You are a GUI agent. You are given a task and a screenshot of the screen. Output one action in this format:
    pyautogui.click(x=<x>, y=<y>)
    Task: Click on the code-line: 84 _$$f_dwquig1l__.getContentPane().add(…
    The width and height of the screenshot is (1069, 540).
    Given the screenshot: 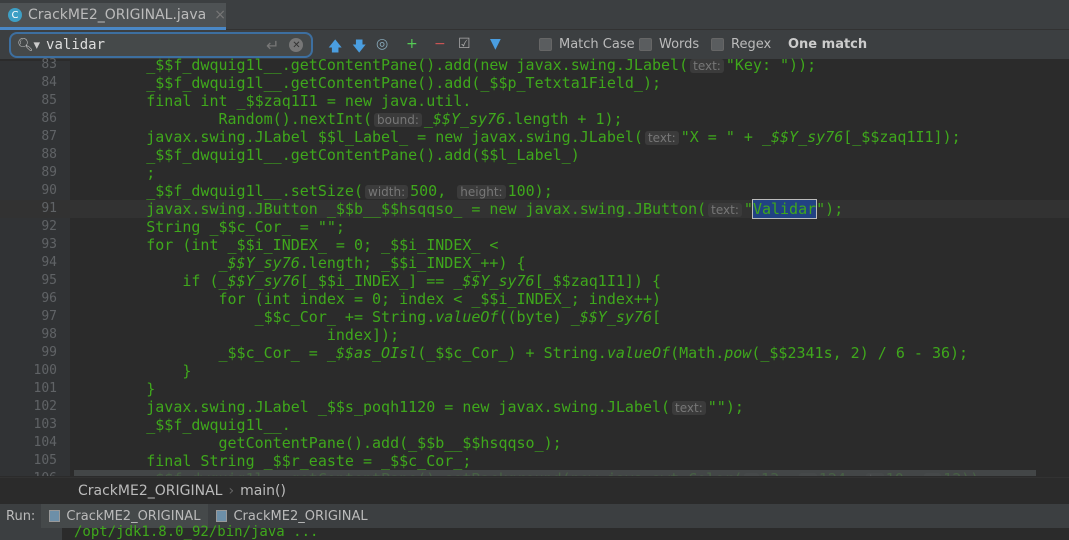 What is the action you would take?
    pyautogui.click(x=534, y=83)
    